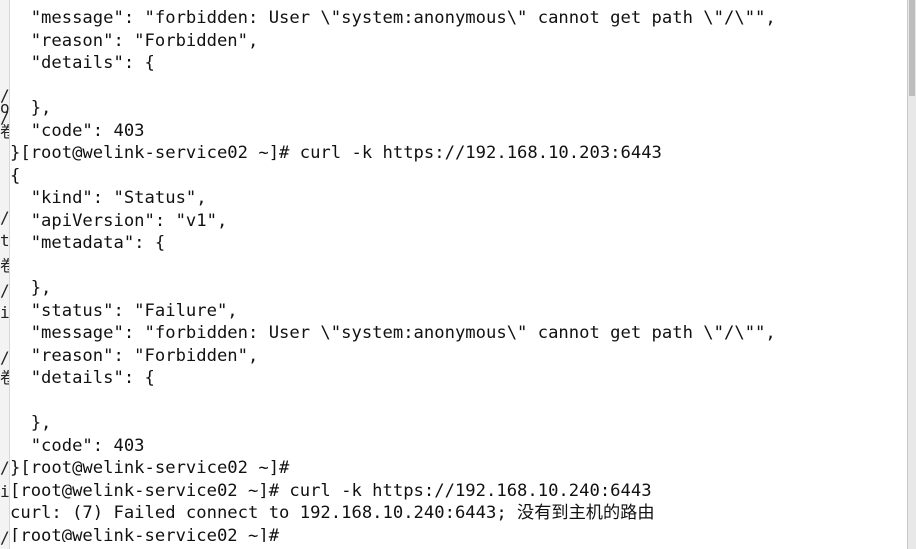 This screenshot has height=549, width=916. Describe the element at coordinates (124, 310) in the screenshot. I see `terminal-line: "status": "Failure",` at that location.